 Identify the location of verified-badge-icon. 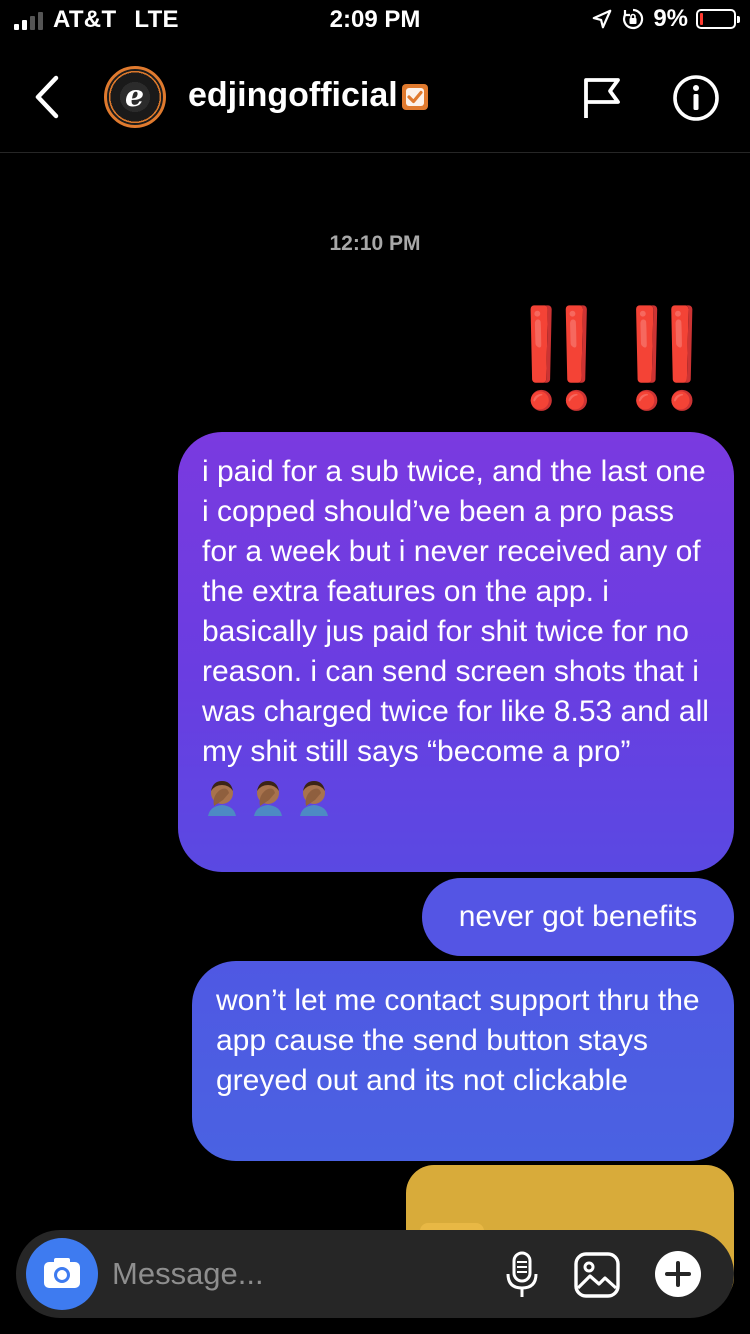
(415, 97).